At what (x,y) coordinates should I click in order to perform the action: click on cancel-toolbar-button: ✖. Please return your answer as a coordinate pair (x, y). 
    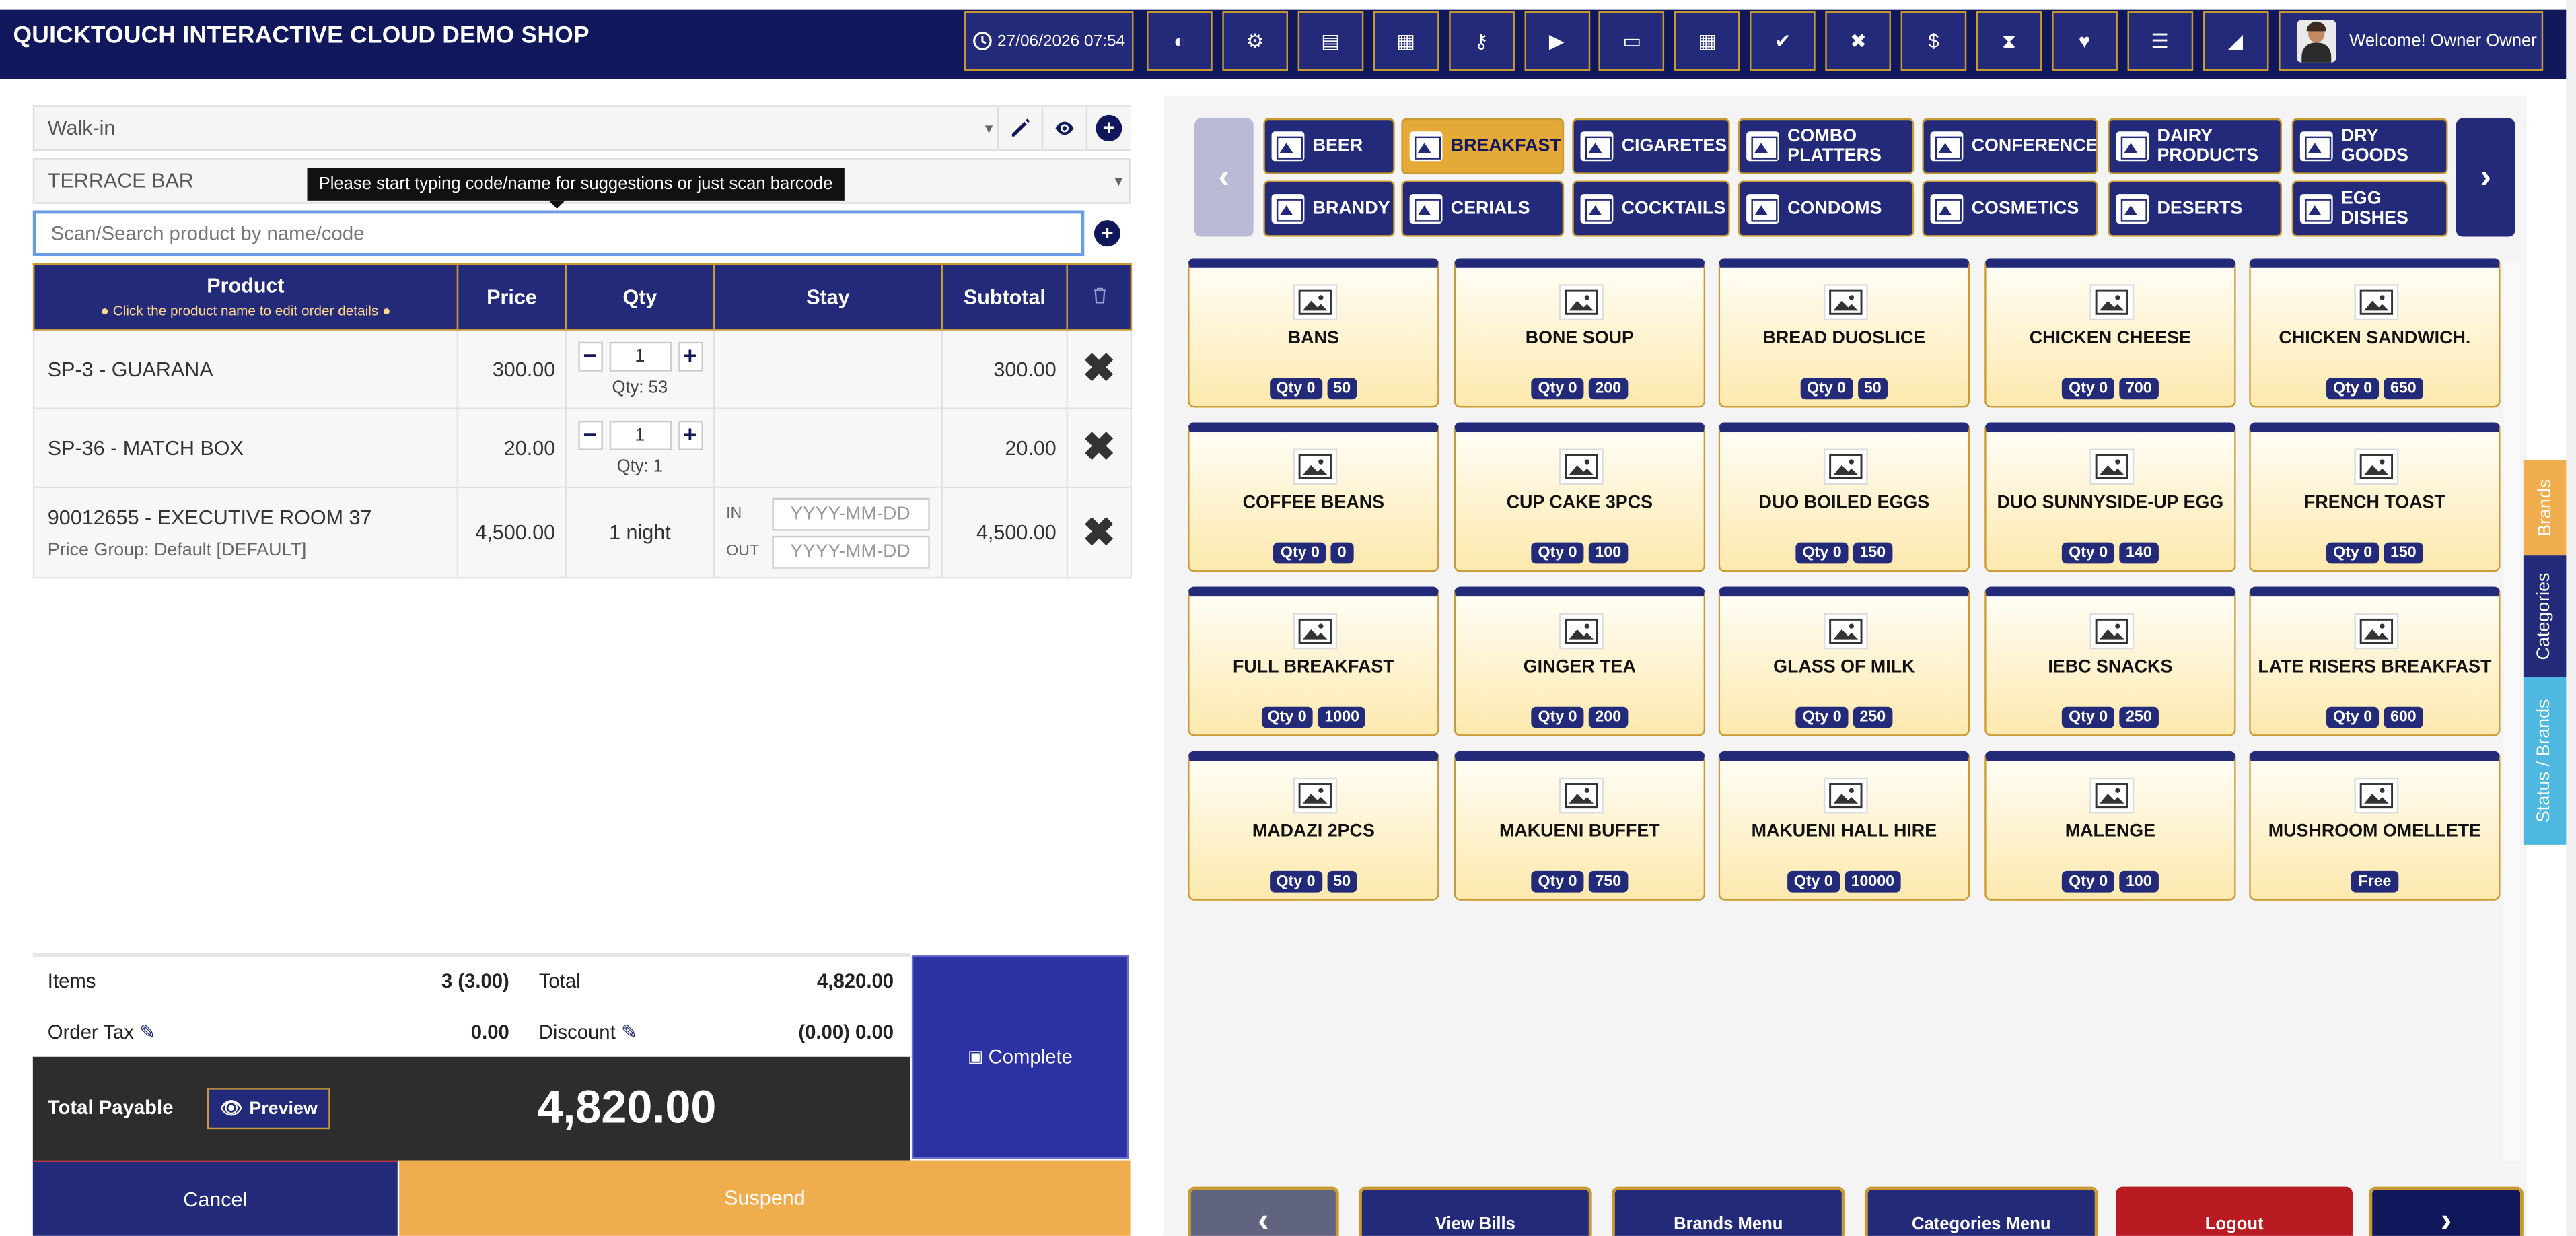
    Looking at the image, I should click on (1858, 41).